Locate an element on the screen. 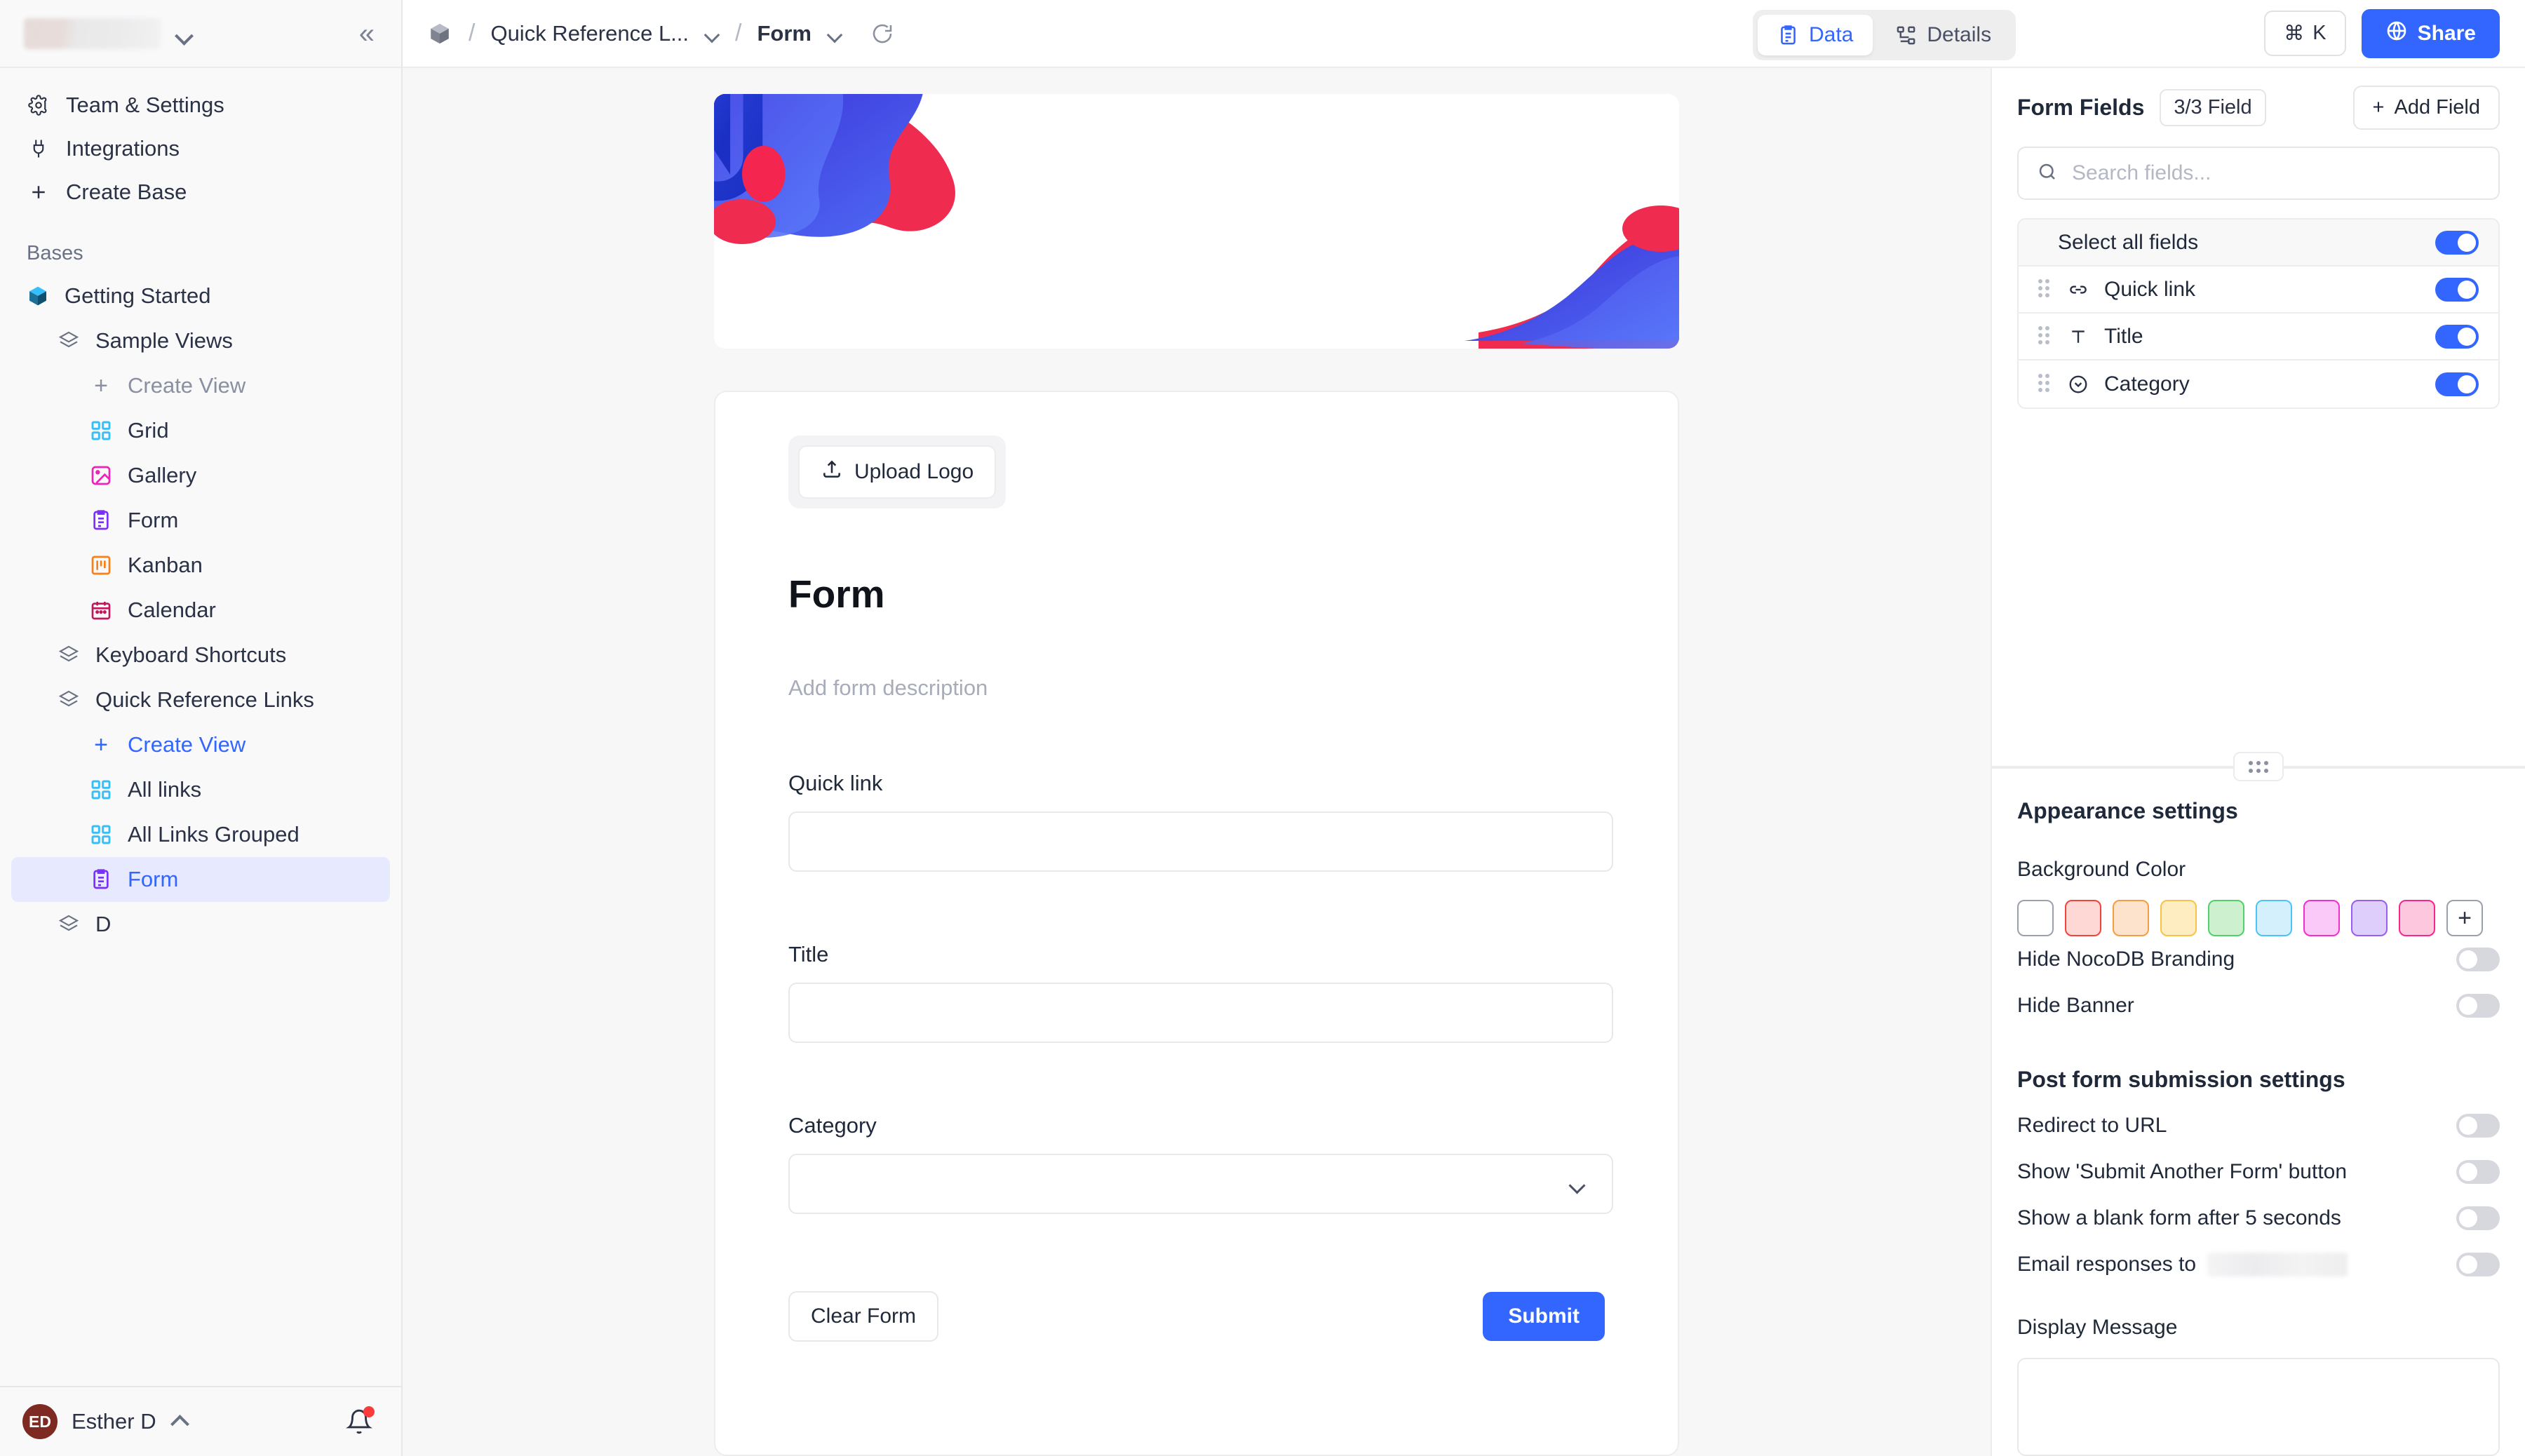  tab-details: Details is located at coordinates (1943, 35).